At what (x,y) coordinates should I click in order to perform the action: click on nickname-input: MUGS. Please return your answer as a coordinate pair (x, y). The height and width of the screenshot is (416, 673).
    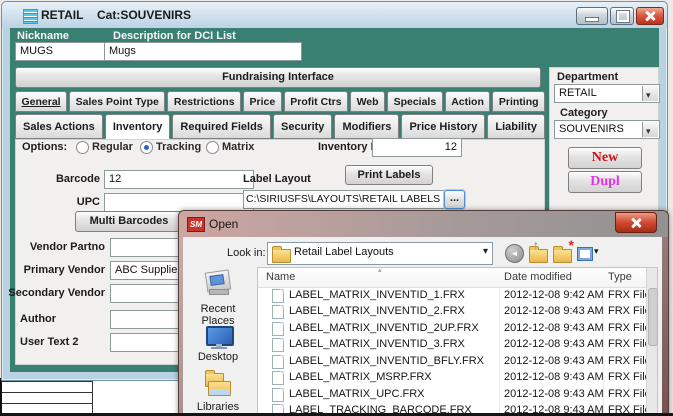
    Looking at the image, I should click on (62, 51).